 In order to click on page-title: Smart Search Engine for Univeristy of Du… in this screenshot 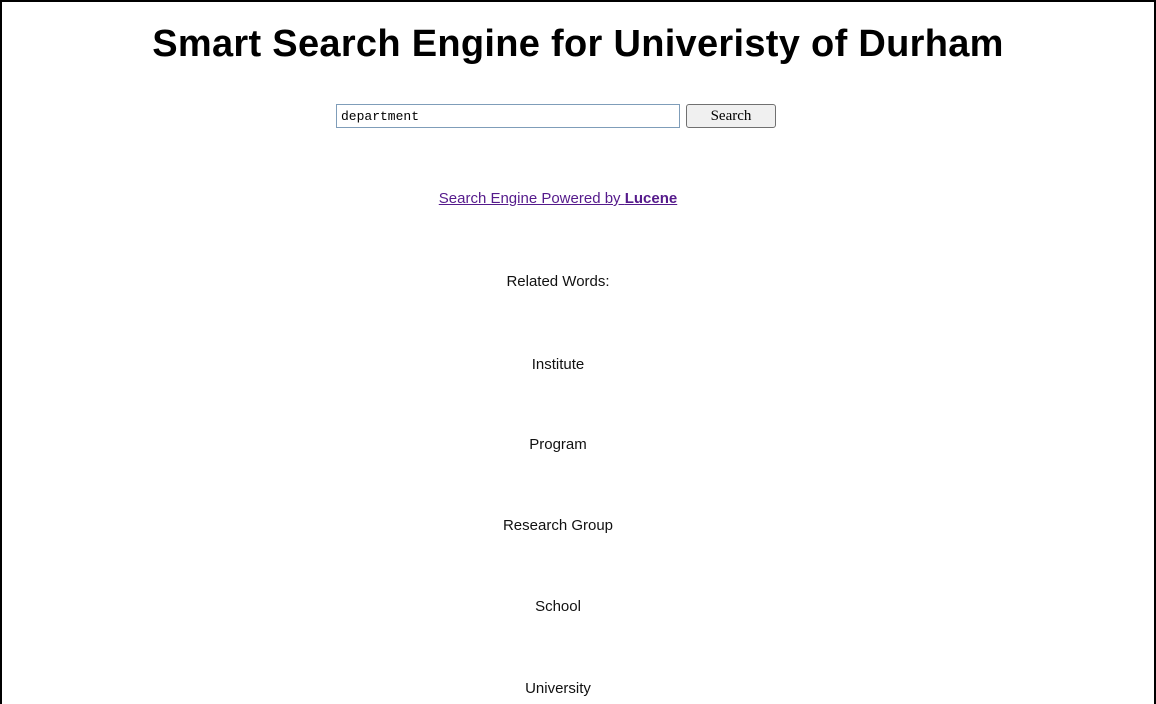, I will do `click(578, 44)`.